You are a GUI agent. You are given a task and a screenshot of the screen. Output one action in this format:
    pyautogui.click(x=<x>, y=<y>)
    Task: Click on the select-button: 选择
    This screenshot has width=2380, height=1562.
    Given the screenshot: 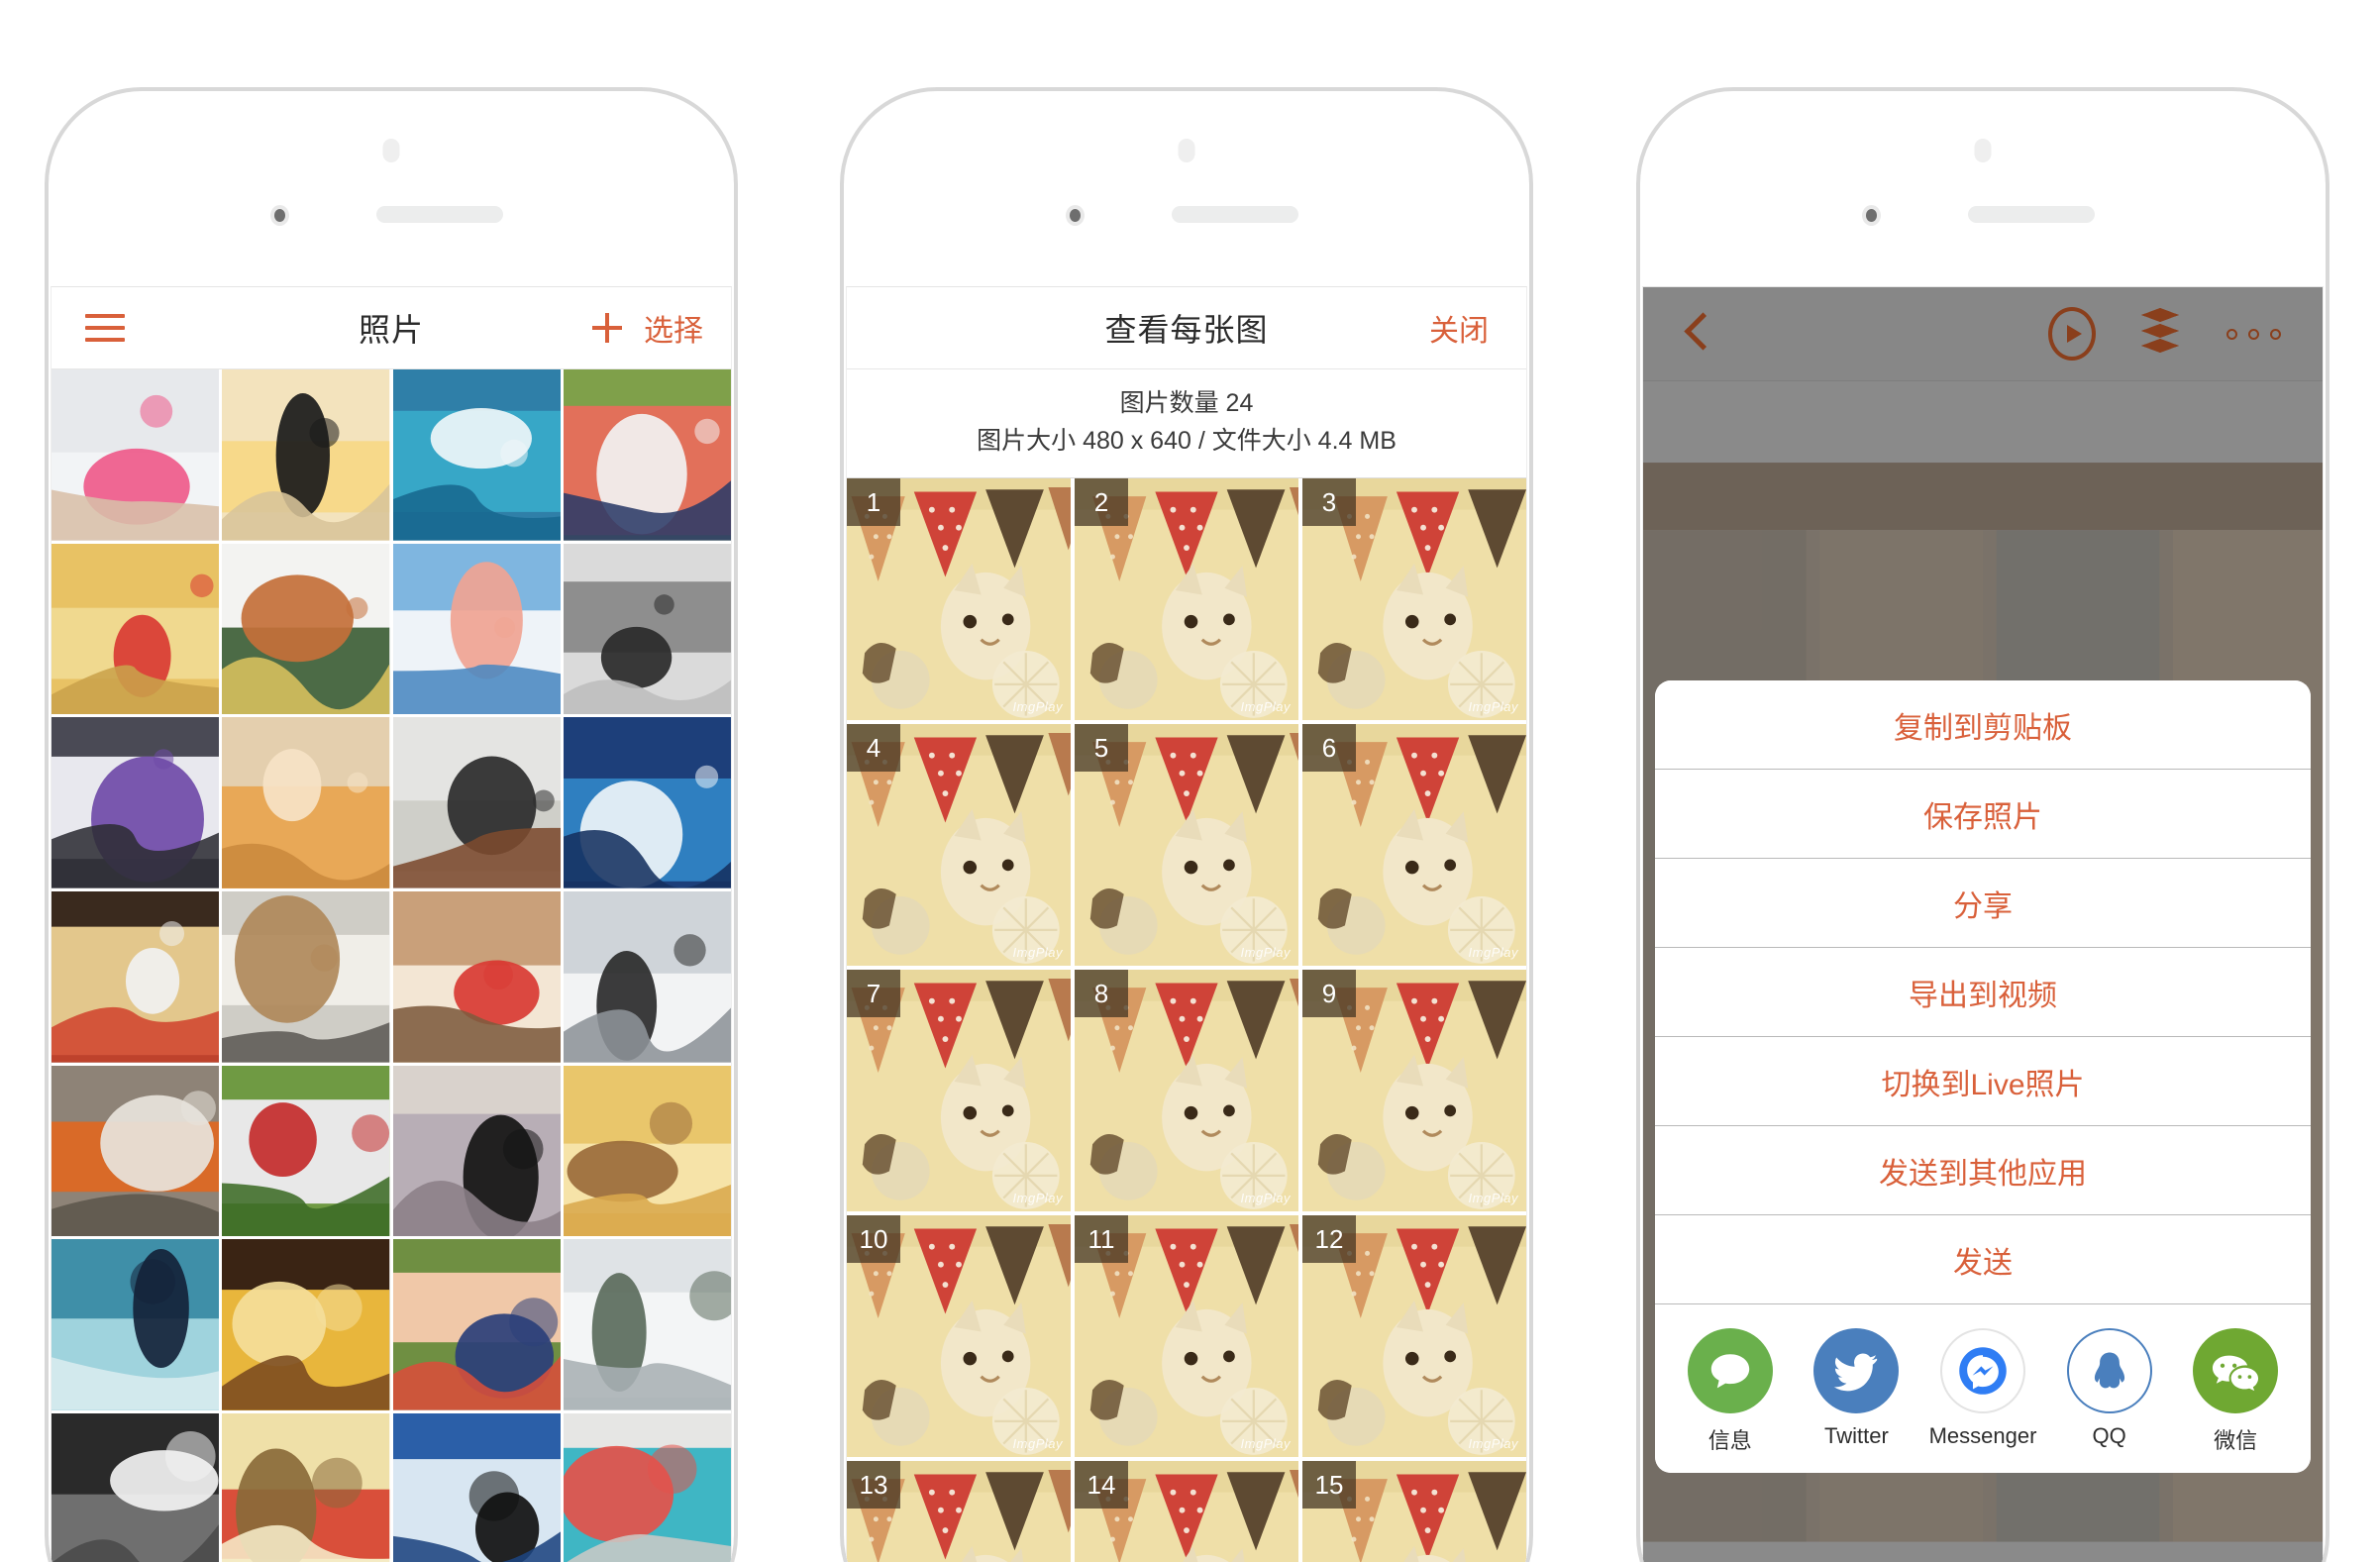 What is the action you would take?
    pyautogui.click(x=673, y=328)
    